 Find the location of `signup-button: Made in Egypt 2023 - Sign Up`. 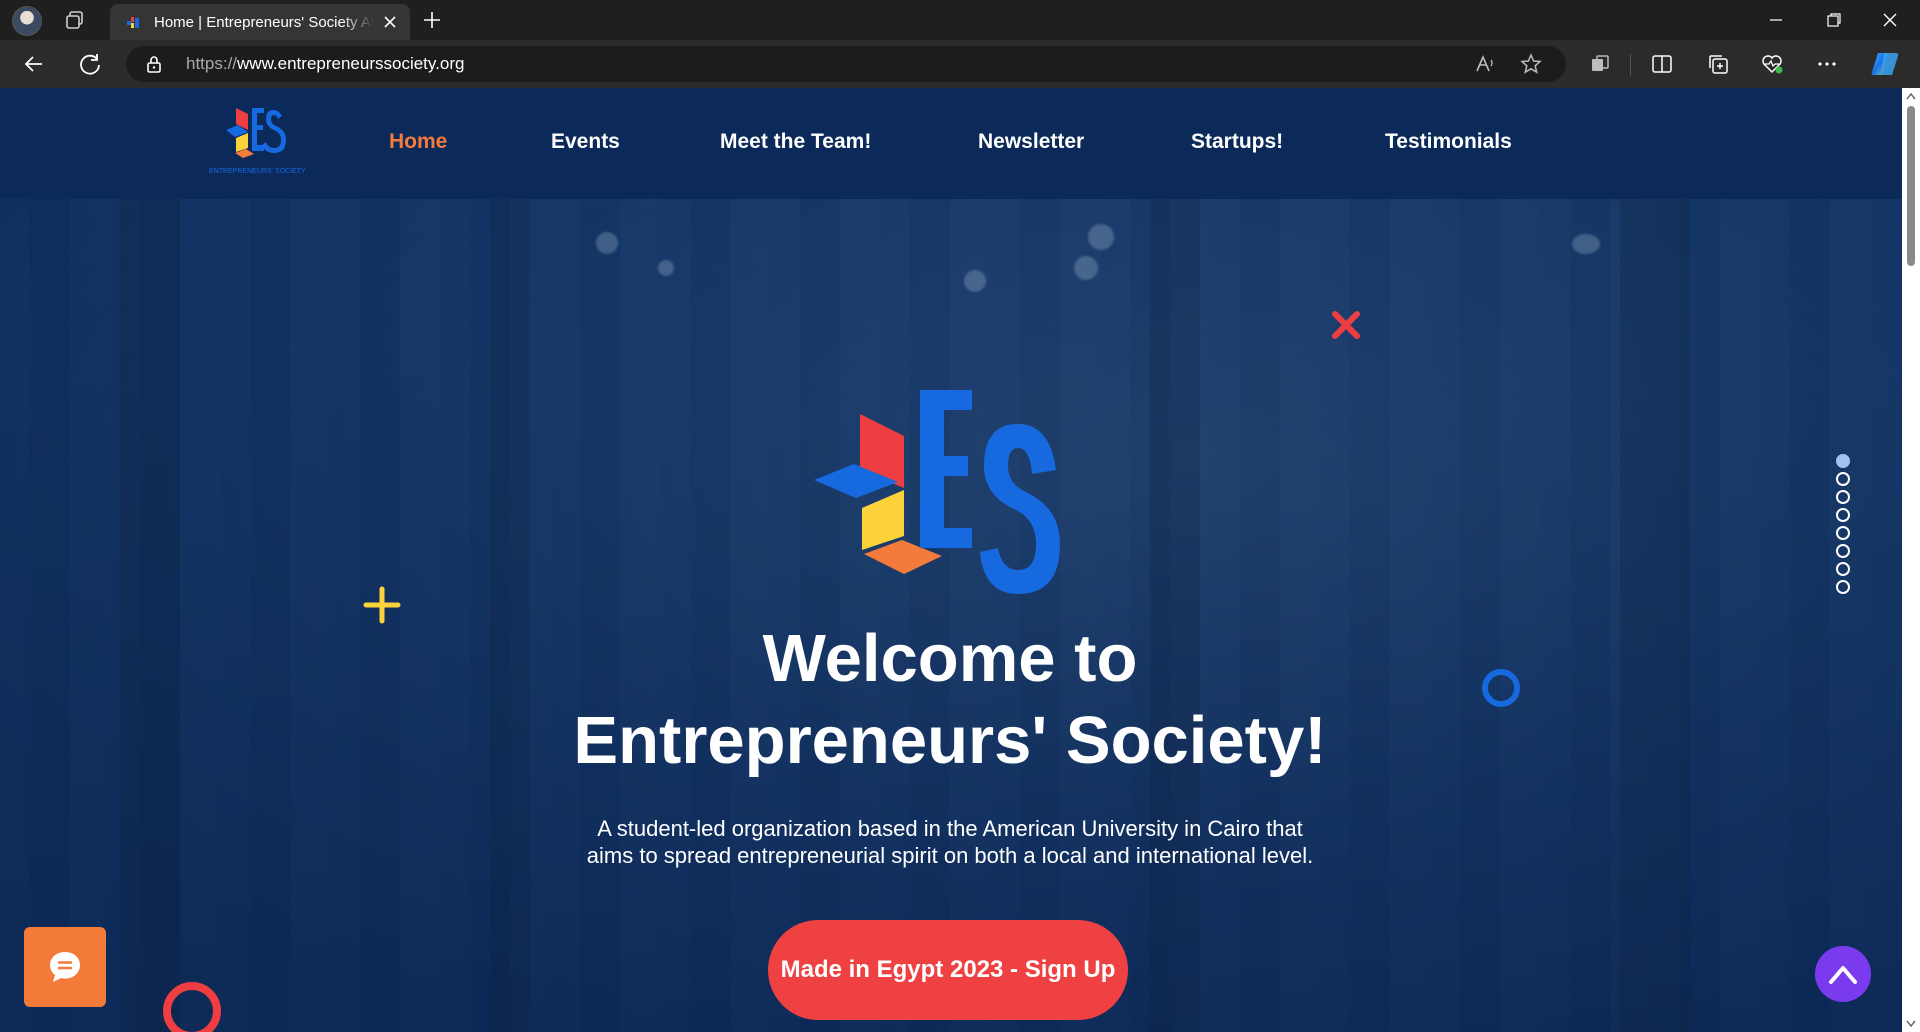

signup-button: Made in Egypt 2023 - Sign Up is located at coordinates (948, 970).